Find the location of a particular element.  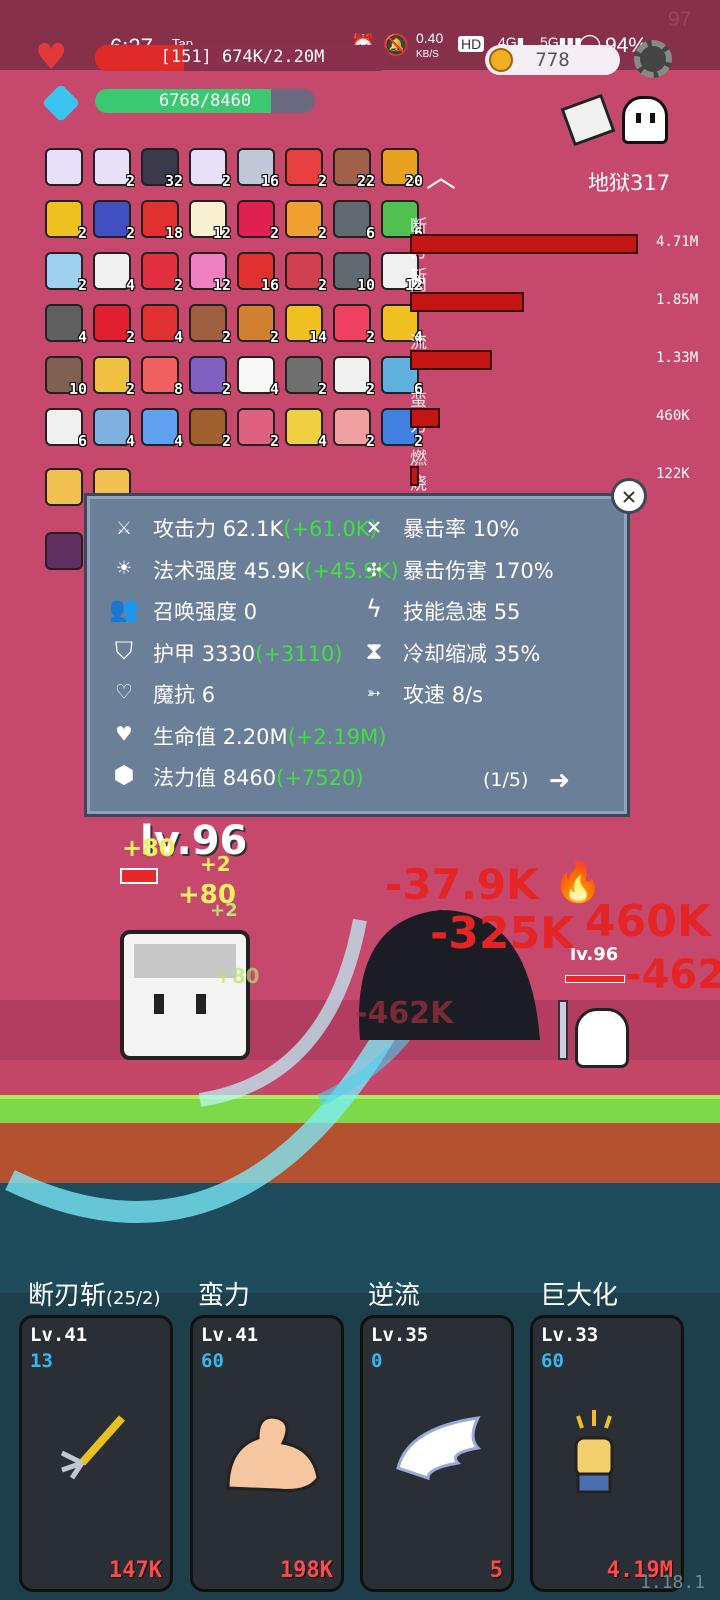

hp-text: [151] 674K/2.20M is located at coordinates (242, 57).